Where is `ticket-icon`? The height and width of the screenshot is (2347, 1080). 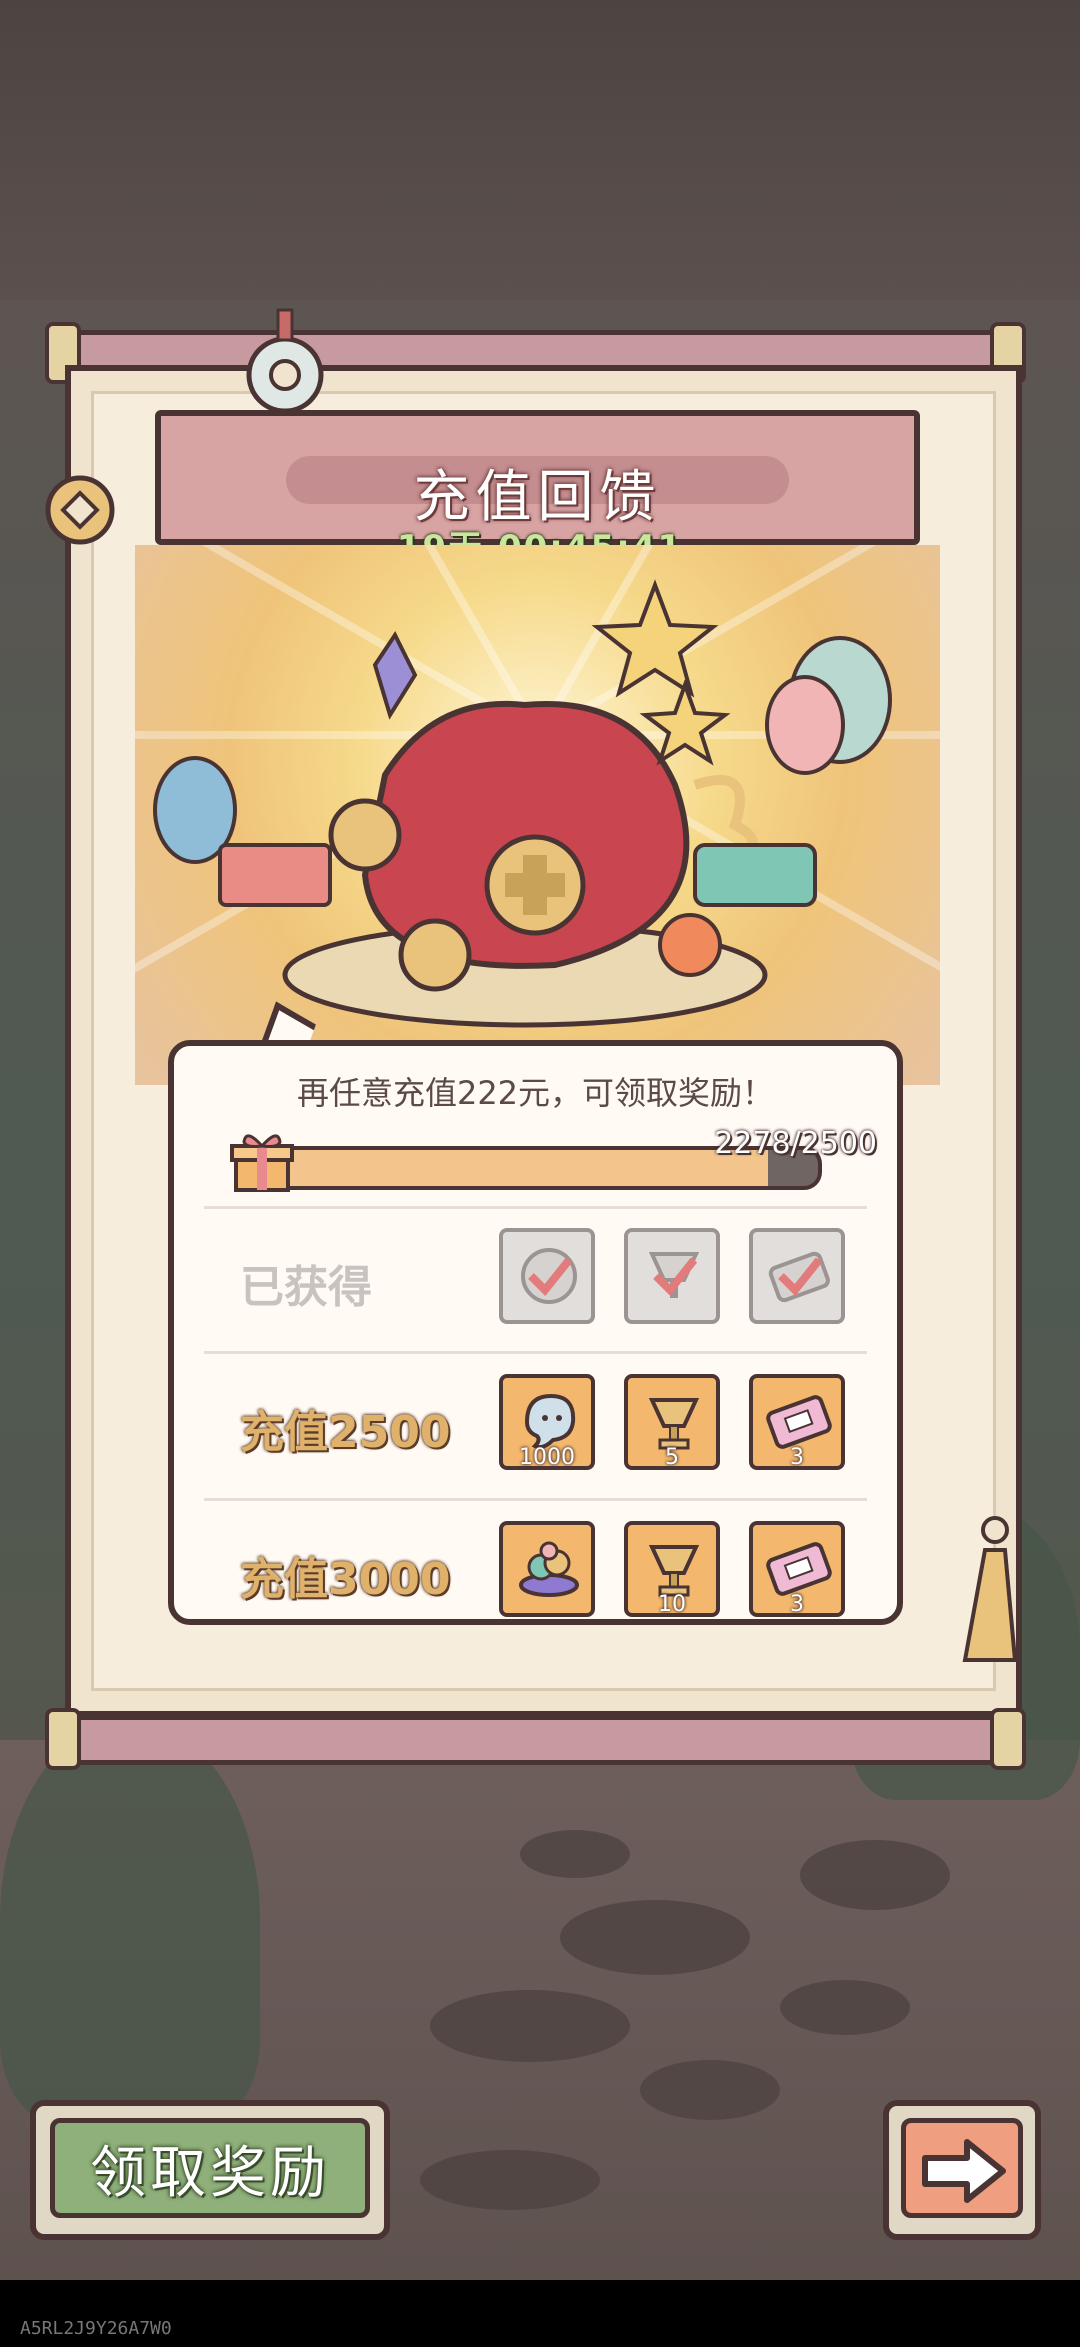 ticket-icon is located at coordinates (799, 1277).